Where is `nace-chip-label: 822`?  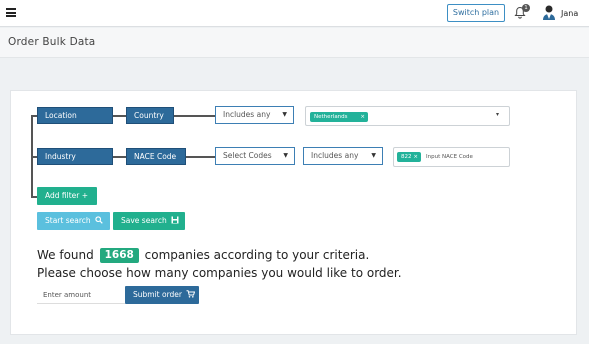 nace-chip-label: 822 is located at coordinates (406, 157).